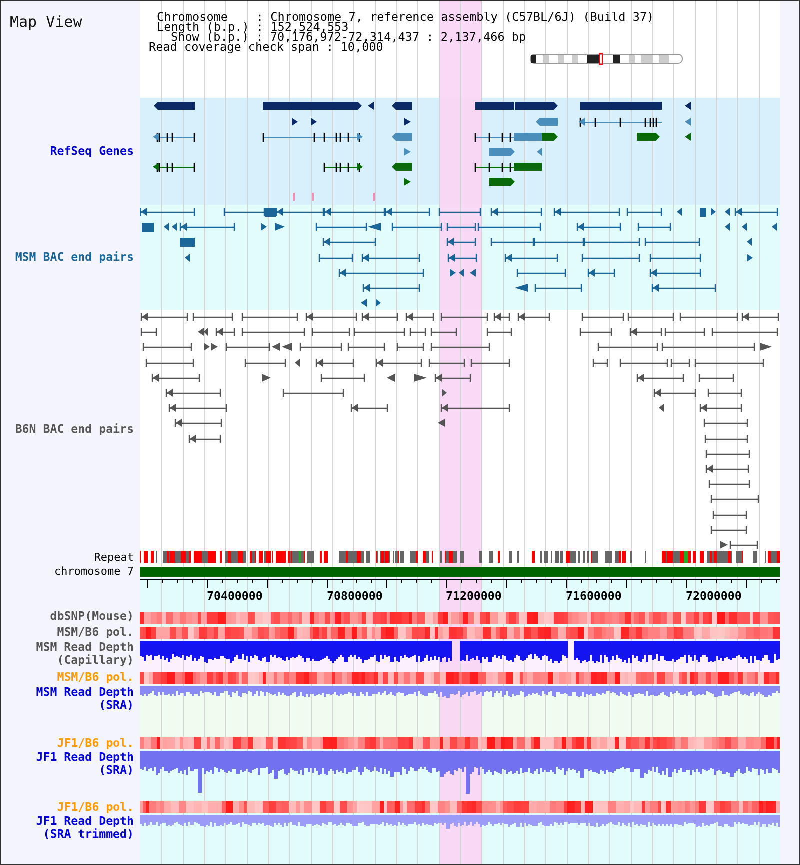 This screenshot has height=865, width=800. I want to click on track-label: dbSNP(Mouse), so click(92, 616).